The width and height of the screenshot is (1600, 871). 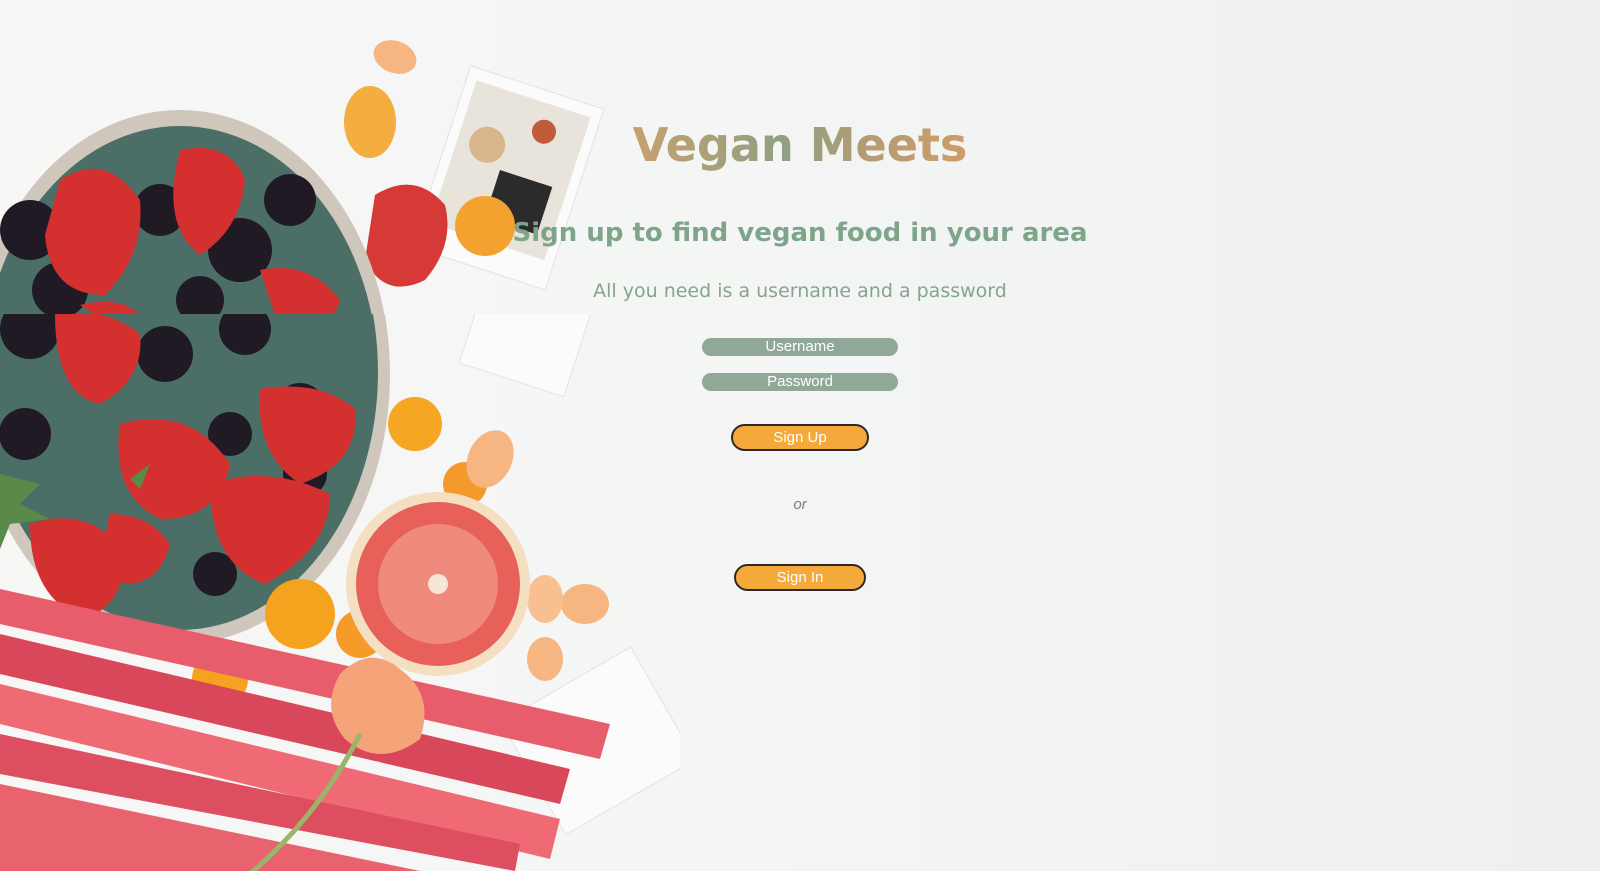 I want to click on sign-up-button: Sign Up, so click(x=800, y=437).